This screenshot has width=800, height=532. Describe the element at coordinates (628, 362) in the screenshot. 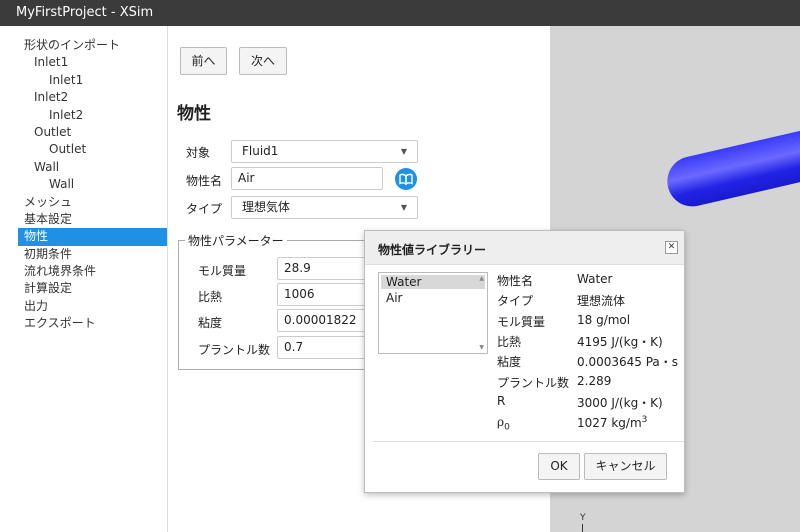

I see `prop-value-viscosity: 0.0003645 Pa・s` at that location.